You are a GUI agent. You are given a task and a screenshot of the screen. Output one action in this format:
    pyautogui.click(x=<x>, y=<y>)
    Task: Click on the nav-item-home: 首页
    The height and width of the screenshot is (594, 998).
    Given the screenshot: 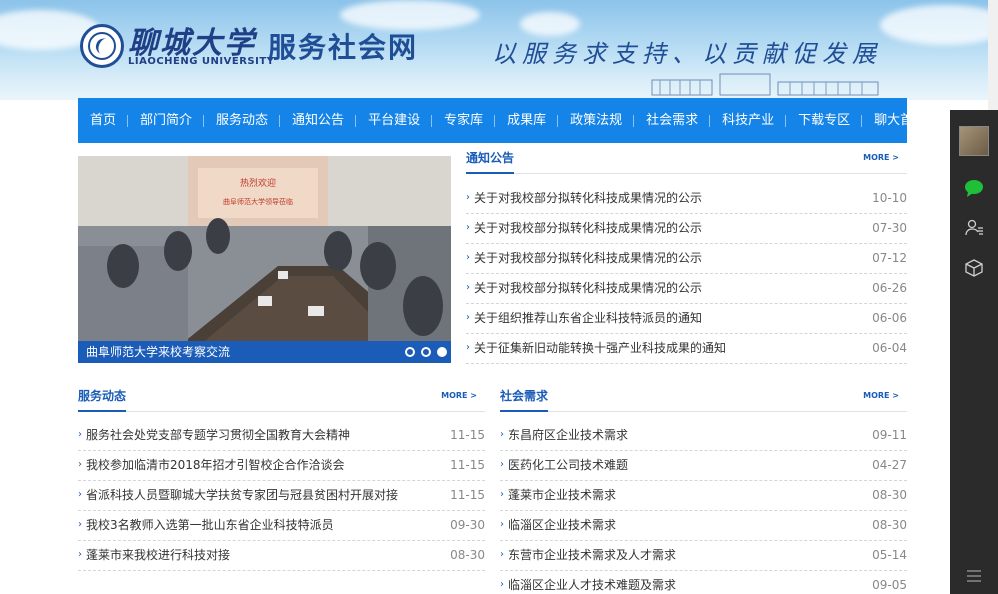 What is the action you would take?
    pyautogui.click(x=103, y=120)
    